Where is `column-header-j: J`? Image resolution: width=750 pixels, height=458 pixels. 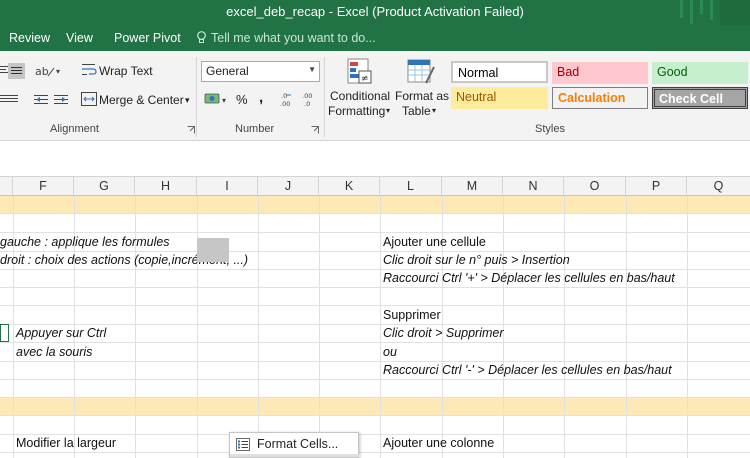
column-header-j: J is located at coordinates (288, 186).